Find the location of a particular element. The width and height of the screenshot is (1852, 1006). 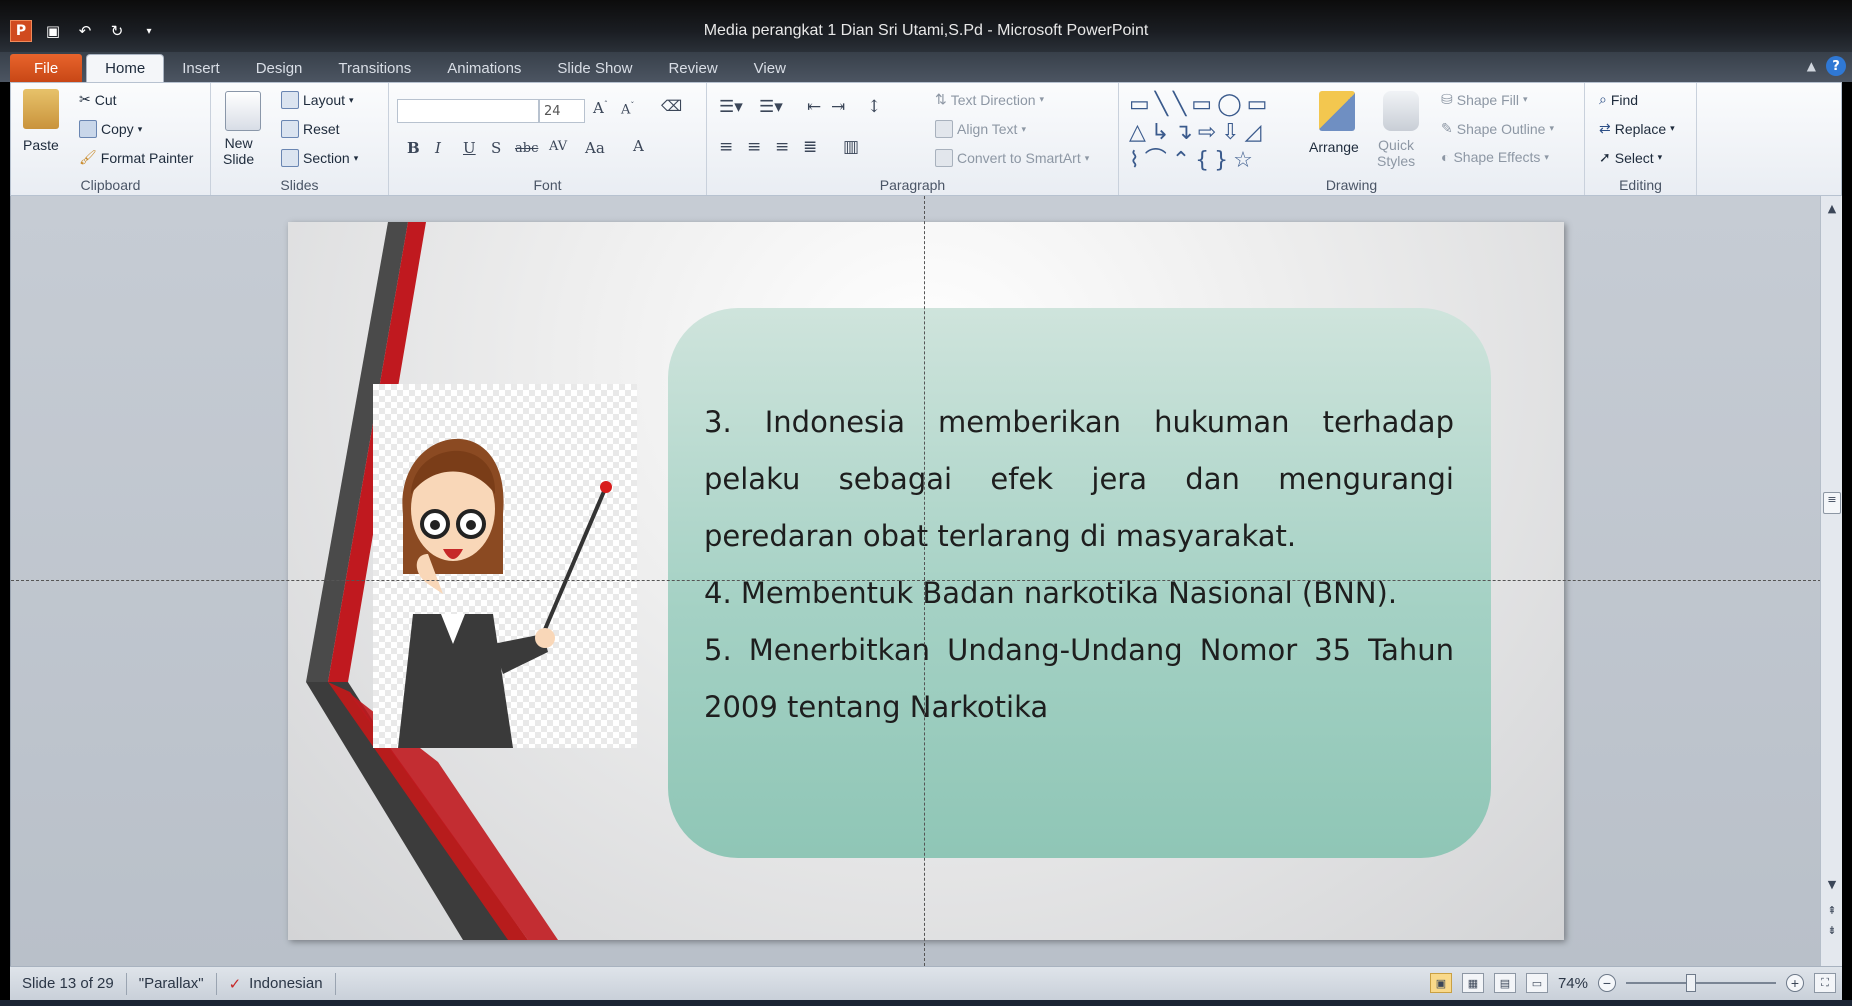

theme-name: "Parallax" is located at coordinates (172, 983).